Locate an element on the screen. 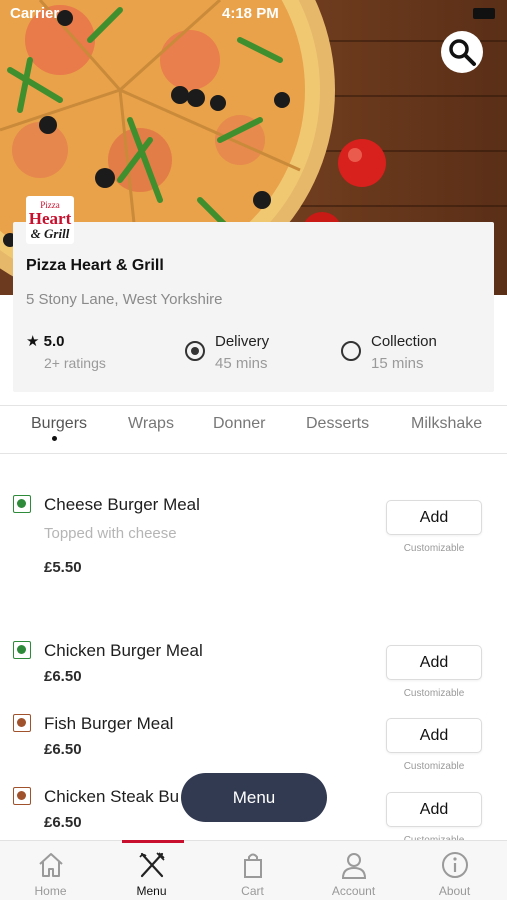 The height and width of the screenshot is (900, 507). bottom-navigation: Home Menu Cart Account About is located at coordinates (253, 870).